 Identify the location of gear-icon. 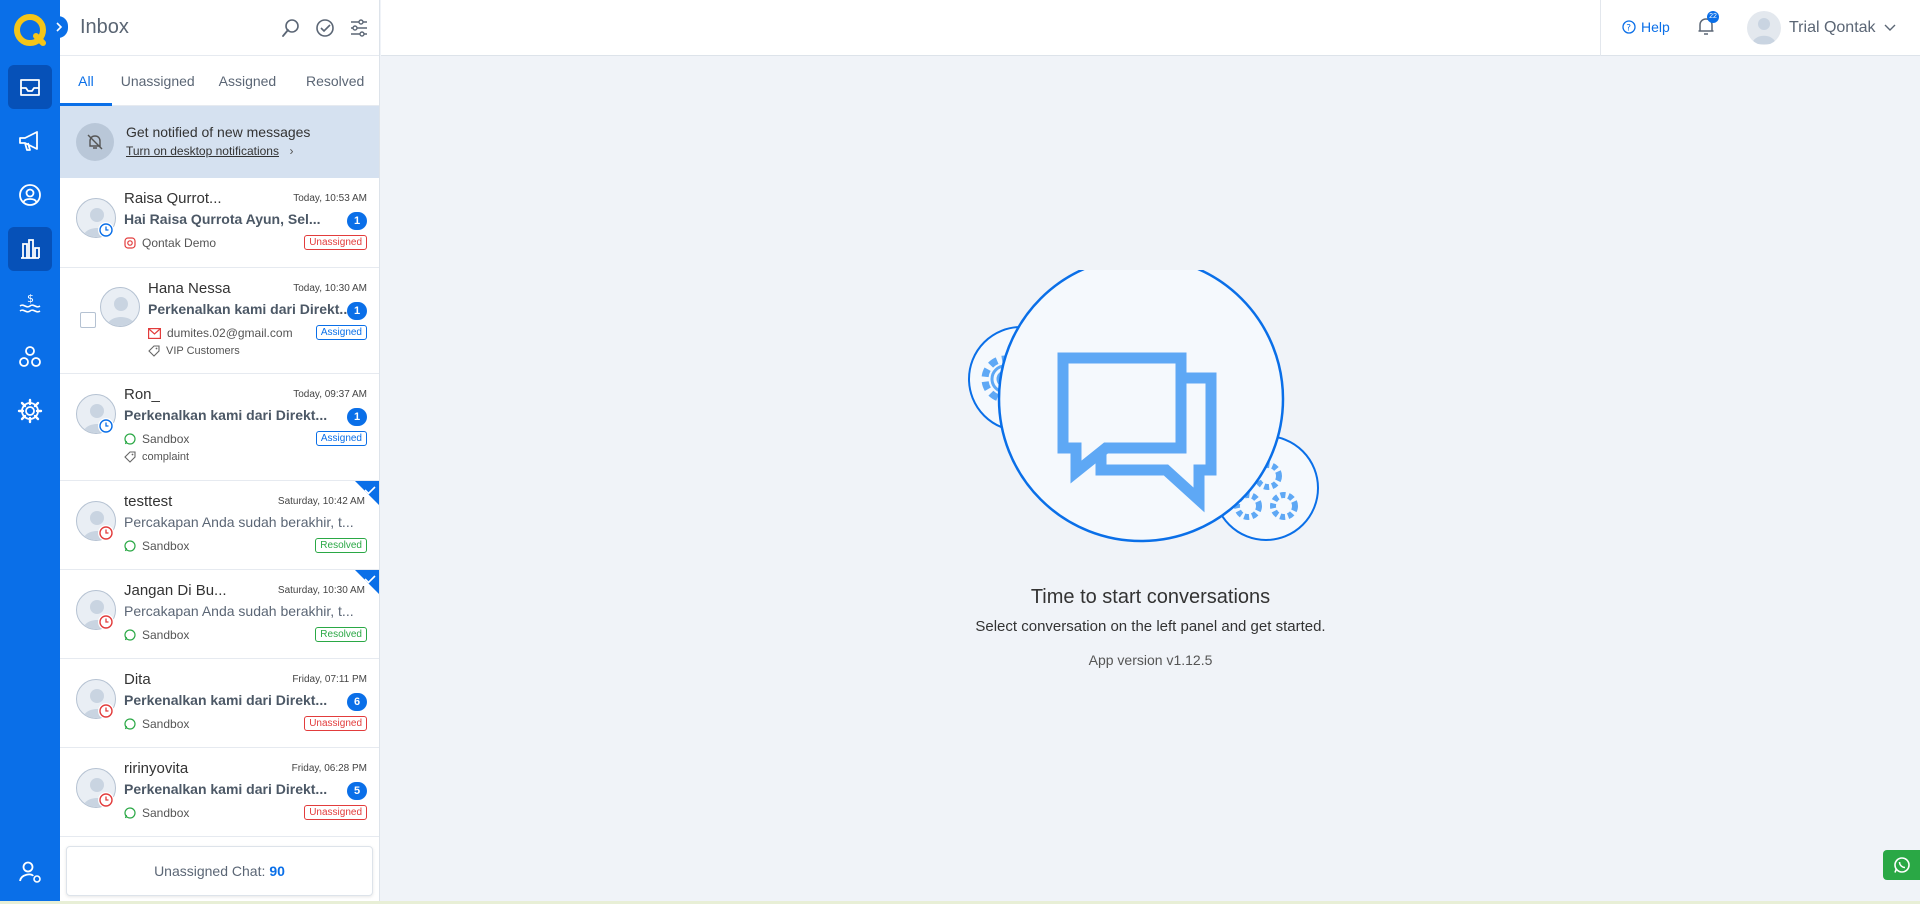
(30, 411).